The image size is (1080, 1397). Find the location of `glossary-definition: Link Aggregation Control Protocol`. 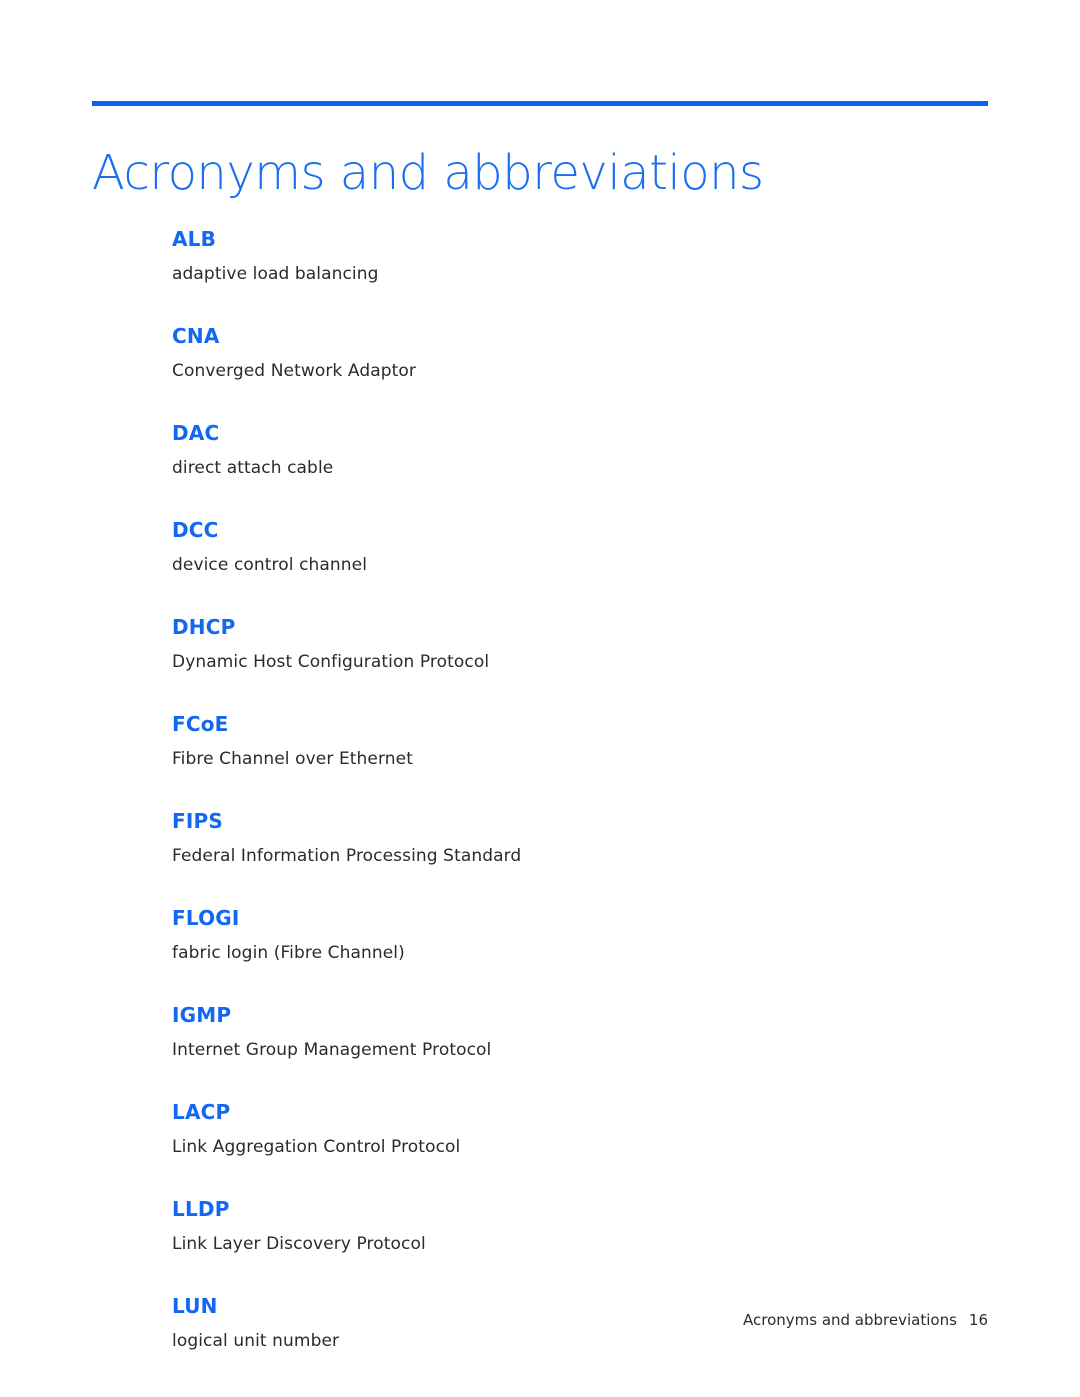

glossary-definition: Link Aggregation Control Protocol is located at coordinates (316, 1147).